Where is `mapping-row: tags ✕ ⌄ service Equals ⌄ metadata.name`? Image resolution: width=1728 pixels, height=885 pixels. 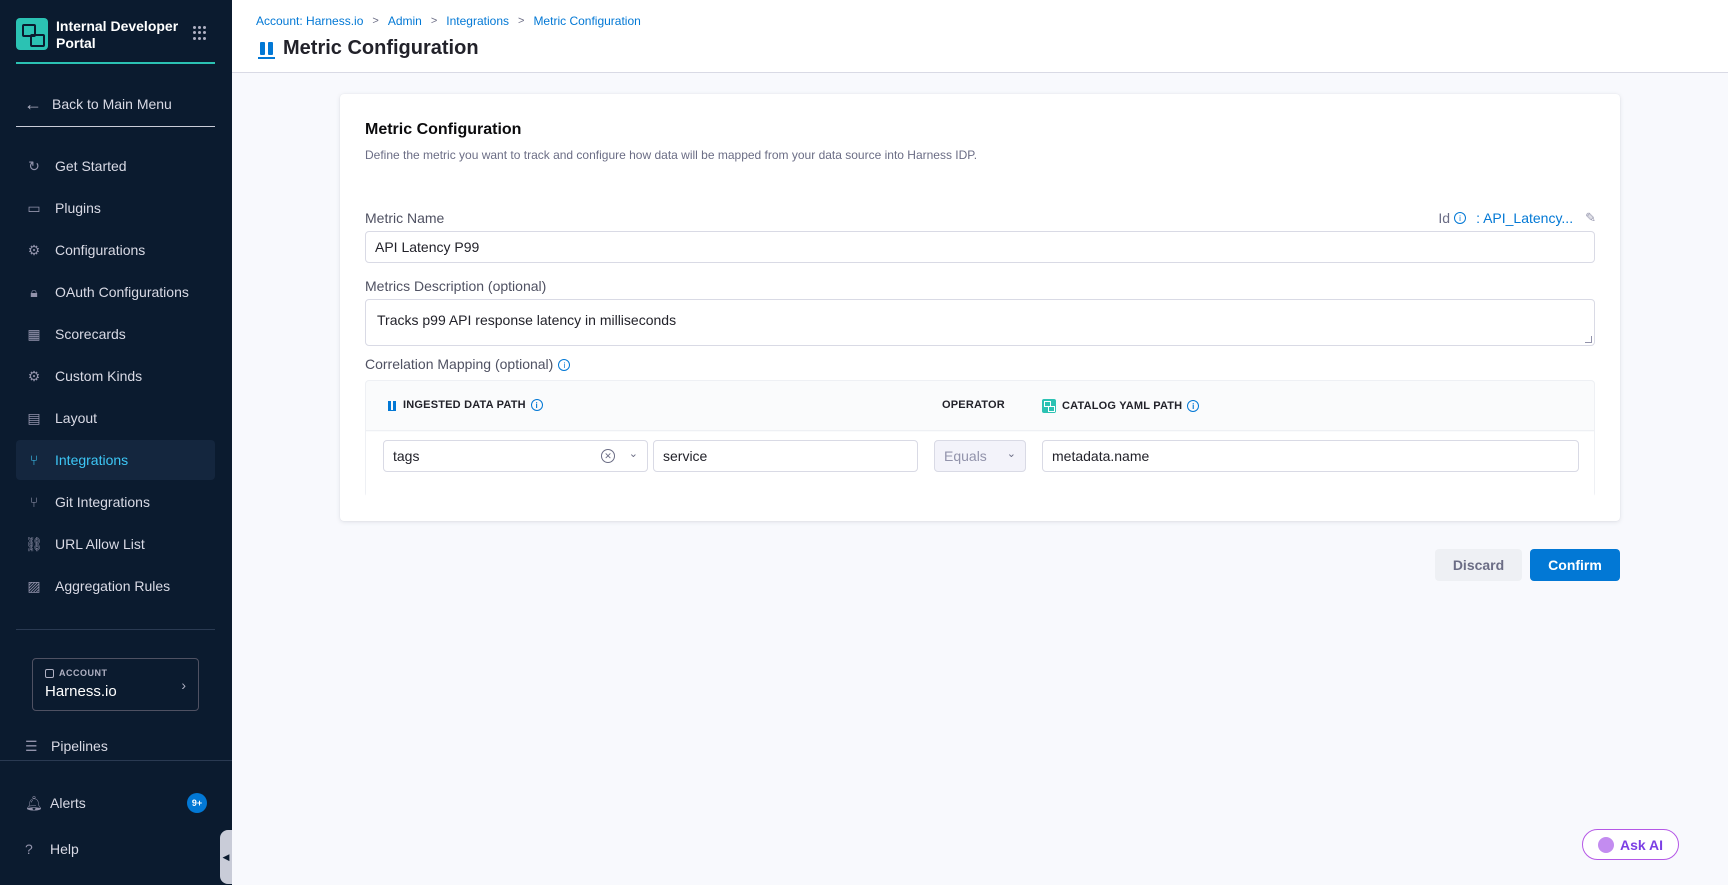 mapping-row: tags ✕ ⌄ service Equals ⌄ metadata.name is located at coordinates (980, 464).